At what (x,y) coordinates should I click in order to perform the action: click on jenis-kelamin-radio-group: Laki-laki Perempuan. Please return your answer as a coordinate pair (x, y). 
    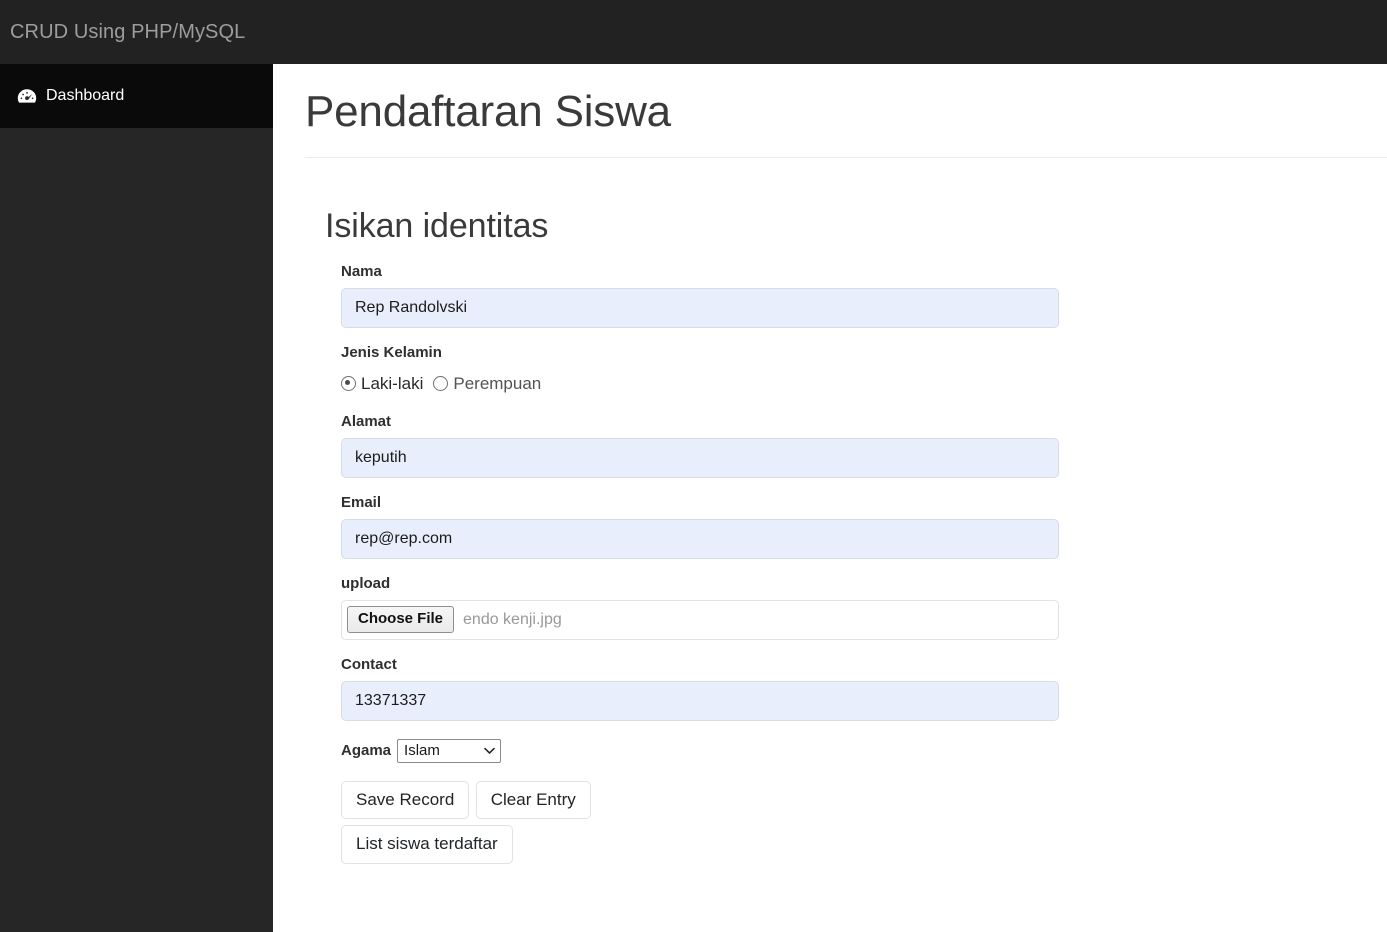
    Looking at the image, I should click on (864, 383).